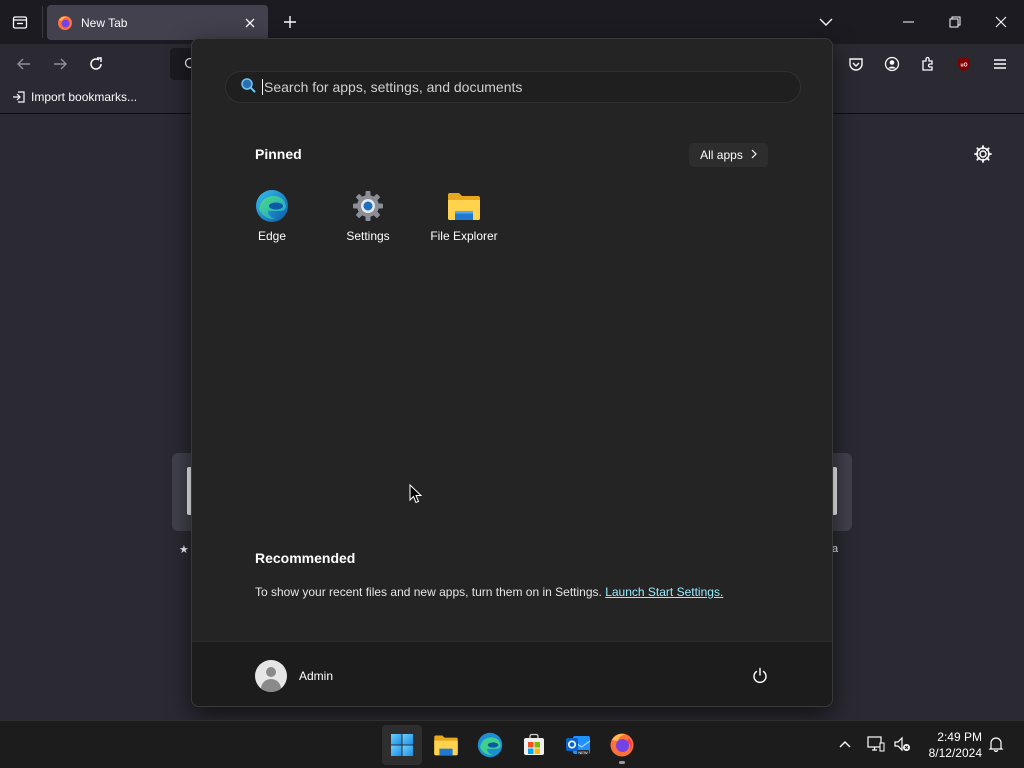 This screenshot has height=768, width=1024. Describe the element at coordinates (24, 64) in the screenshot. I see `back-arrow-icon` at that location.